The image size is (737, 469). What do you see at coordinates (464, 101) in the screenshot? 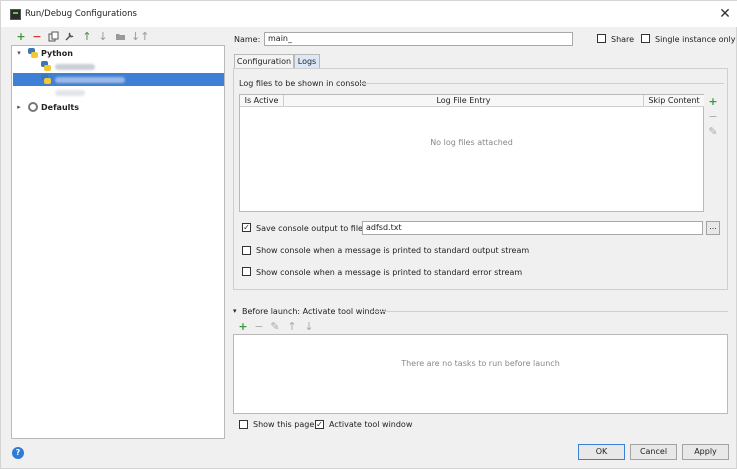
I see `column-header-log-file-entry: Log File Entry` at bounding box center [464, 101].